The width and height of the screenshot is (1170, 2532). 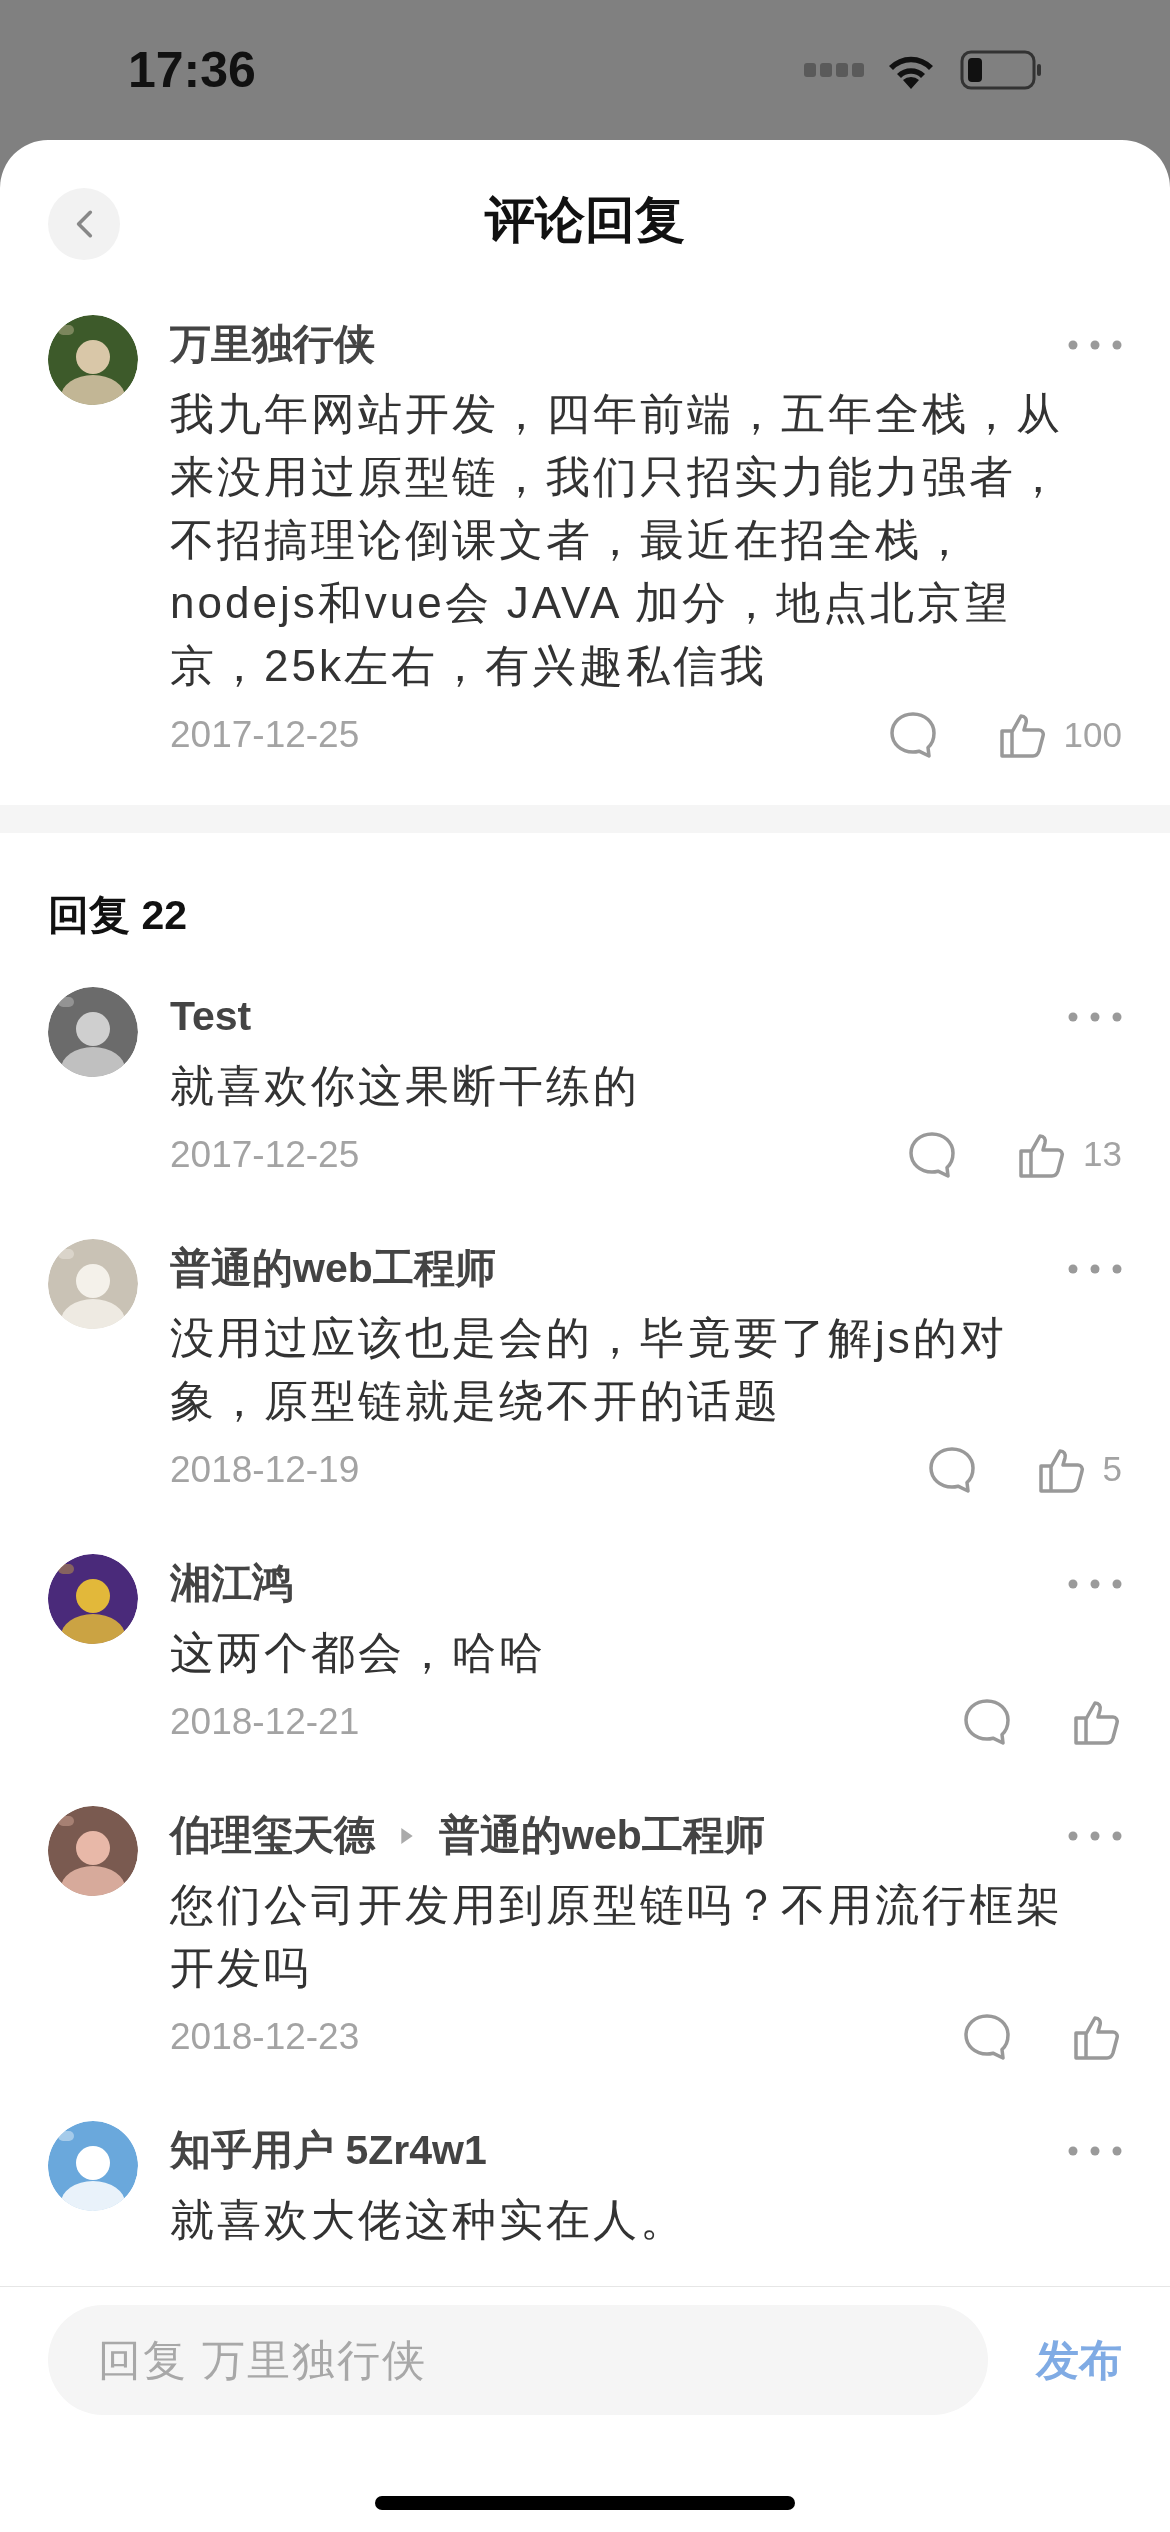 What do you see at coordinates (617, 540) in the screenshot?
I see `comment-text: 我九年网站开发，四年前端，五年全栈，从来没用过原型链，我们只招实力能力强者，不招搞理论倒课文者，最近在招全栈，nodejs和vue会 JAVA 加分，地点北京望京，25k左右，有兴趣私信我` at bounding box center [617, 540].